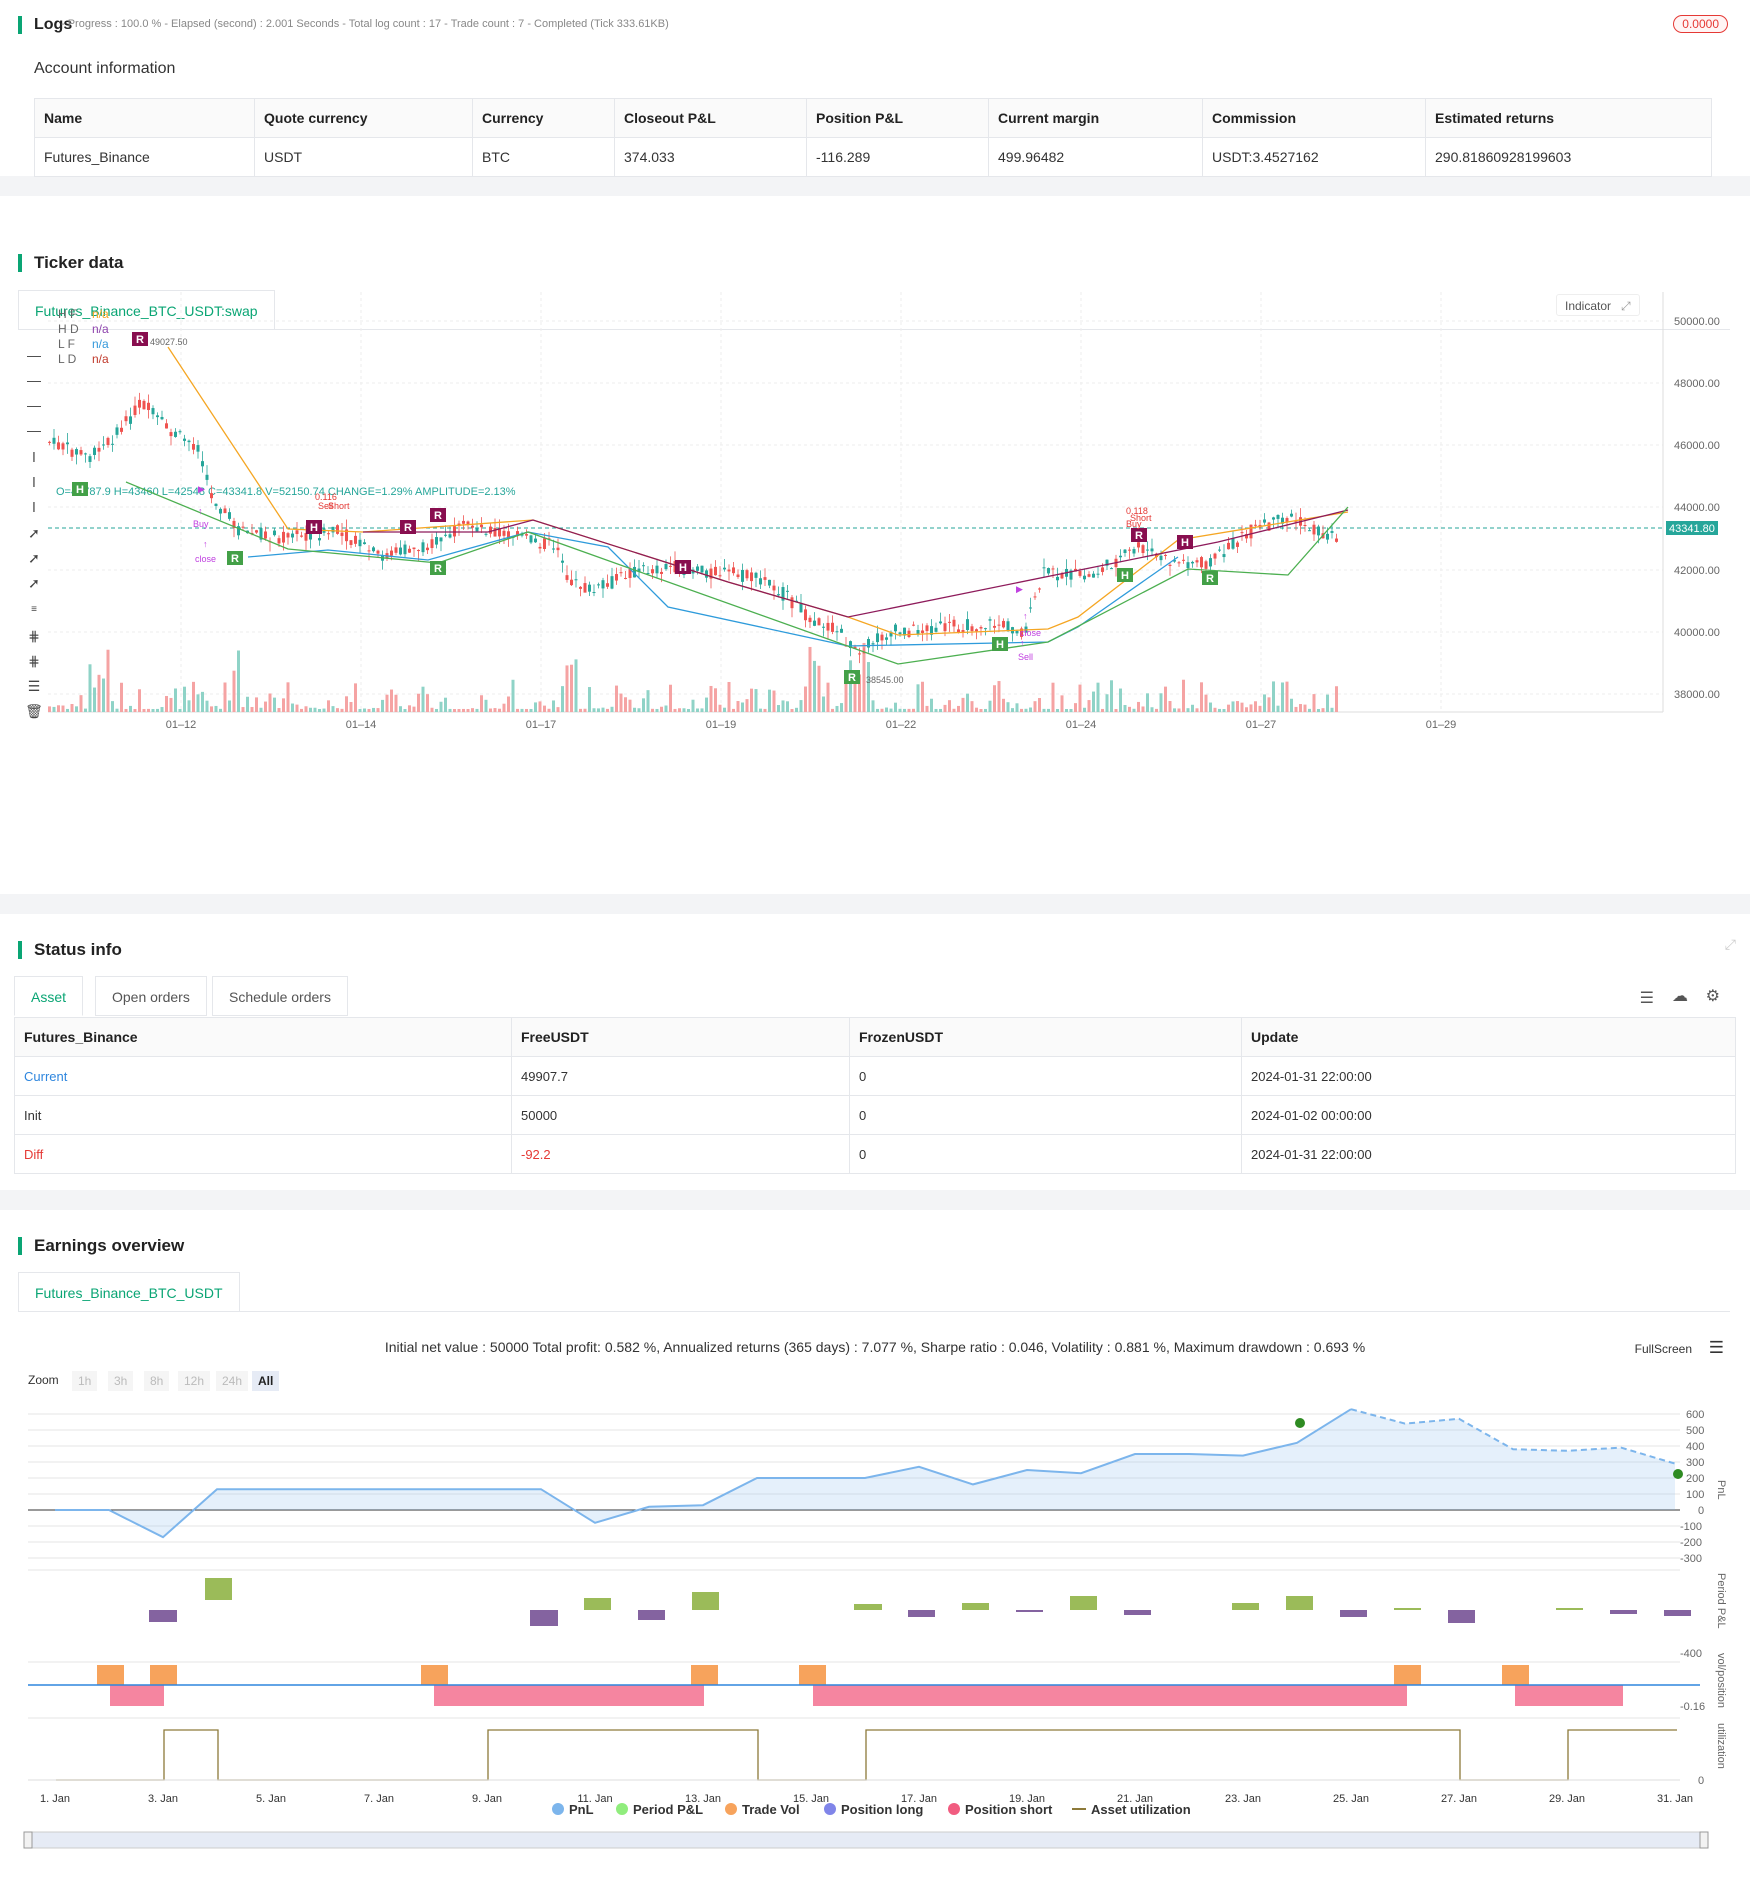 Image resolution: width=1750 pixels, height=1892 pixels. Describe the element at coordinates (1730, 944) in the screenshot. I see `collapse-icon: ⤢` at that location.